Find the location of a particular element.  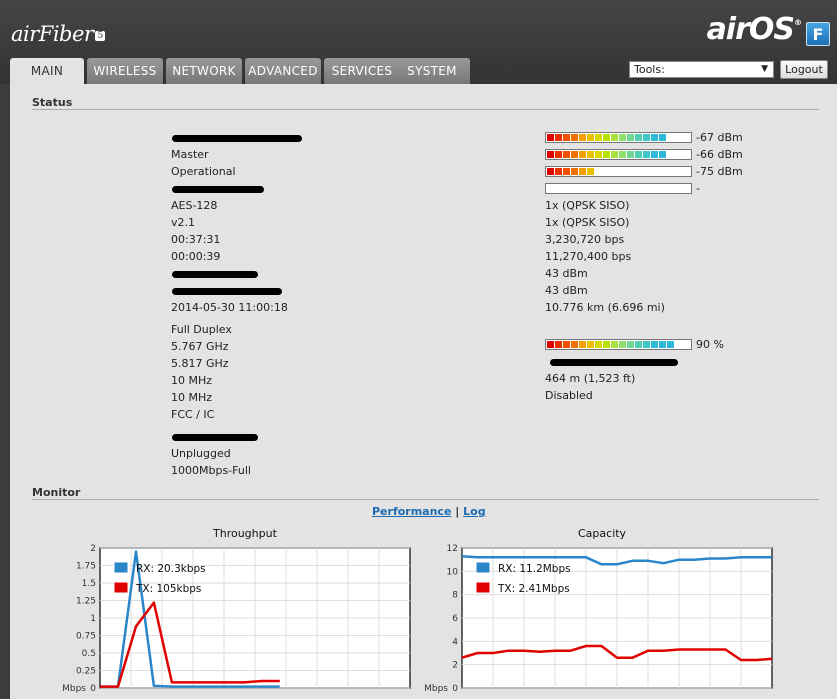

y-tick-label: 12 is located at coordinates (452, 549).